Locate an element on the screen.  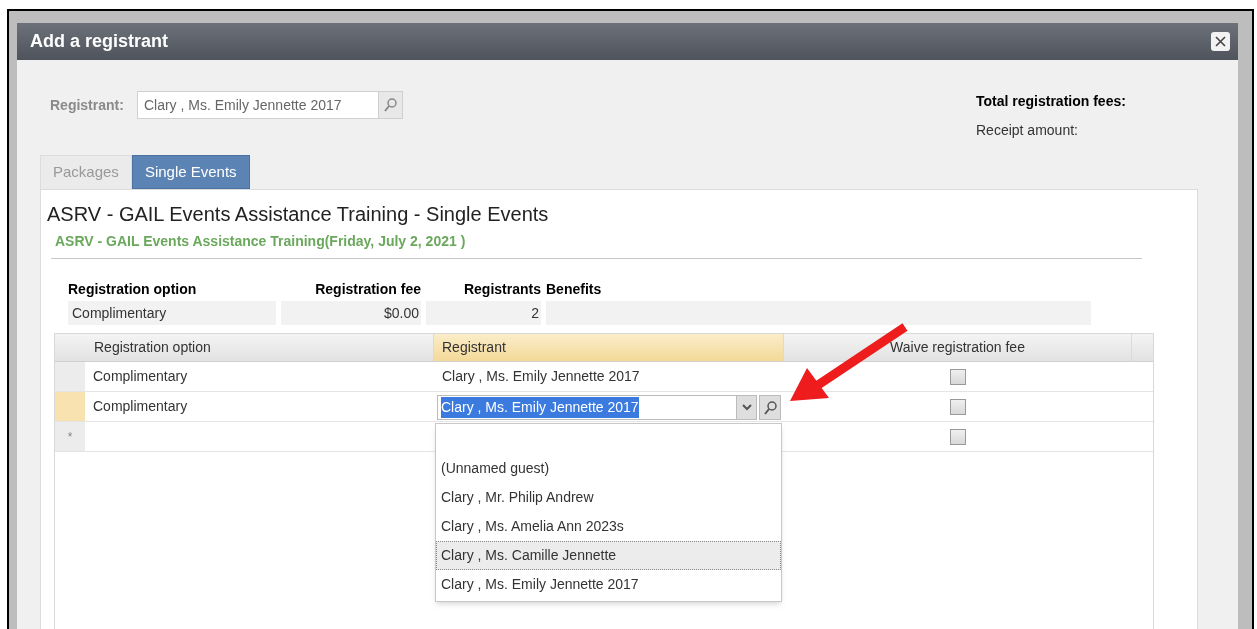
registrant-label: Registrant: is located at coordinates (87, 105).